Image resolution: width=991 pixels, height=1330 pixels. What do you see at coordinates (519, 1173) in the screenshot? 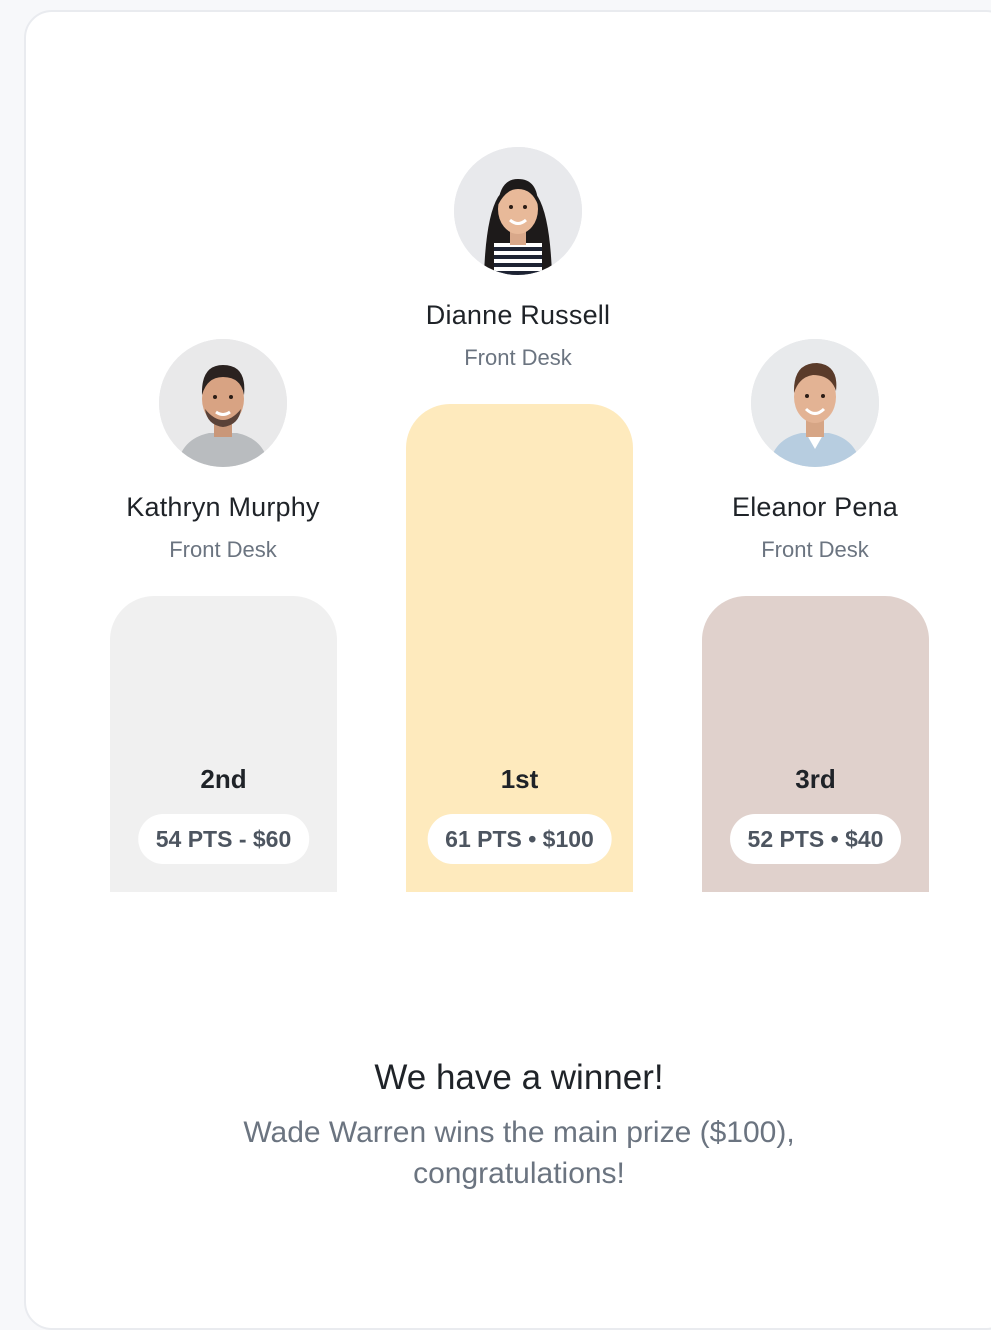
I see `winner-message-line-2: congratulations!` at bounding box center [519, 1173].